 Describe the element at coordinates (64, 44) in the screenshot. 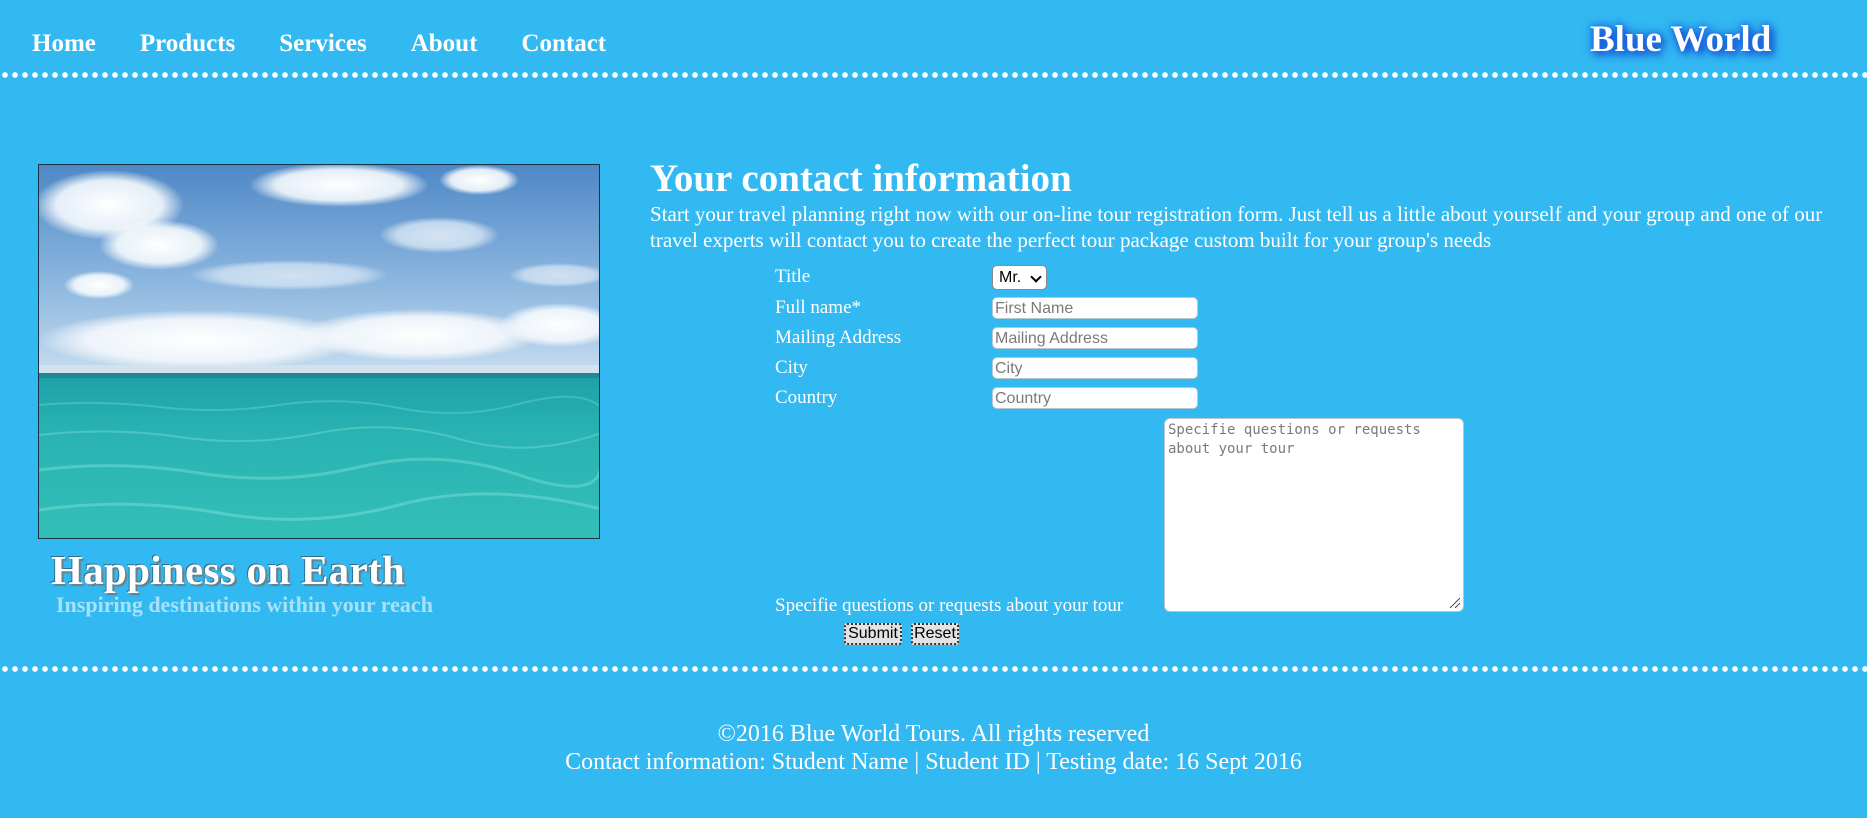

I see `nav-home-link: Home` at that location.